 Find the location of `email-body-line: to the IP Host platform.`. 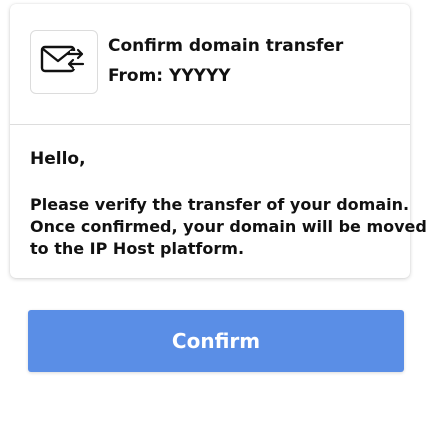

email-body-line: to the IP Host platform. is located at coordinates (137, 248).